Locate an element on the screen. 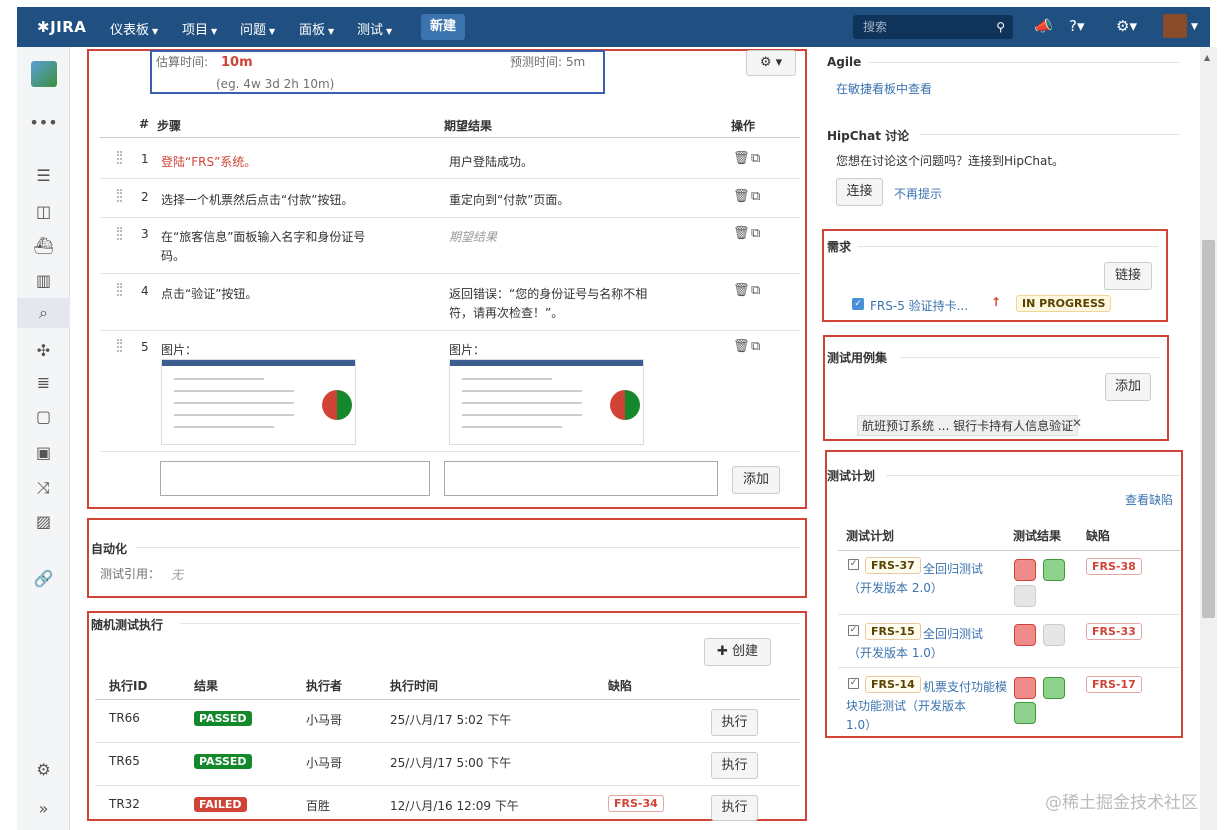 Image resolution: width=1227 pixels, height=830 pixels. exec-id: TR32 is located at coordinates (124, 804).